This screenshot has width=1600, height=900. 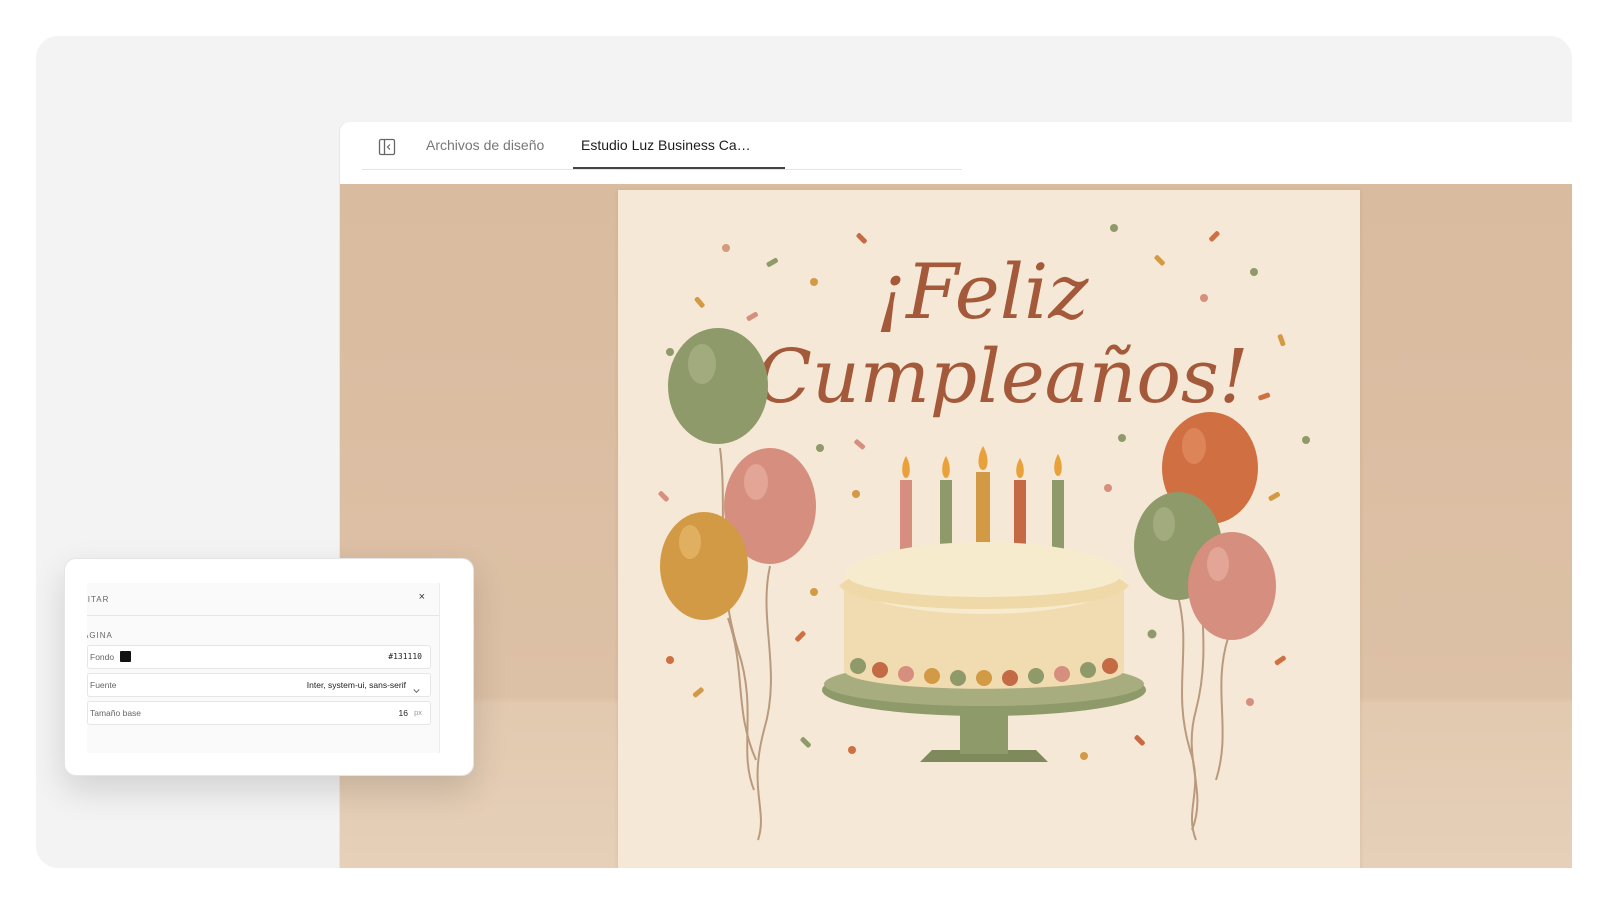 I want to click on tab-bar-divider, so click(x=662, y=169).